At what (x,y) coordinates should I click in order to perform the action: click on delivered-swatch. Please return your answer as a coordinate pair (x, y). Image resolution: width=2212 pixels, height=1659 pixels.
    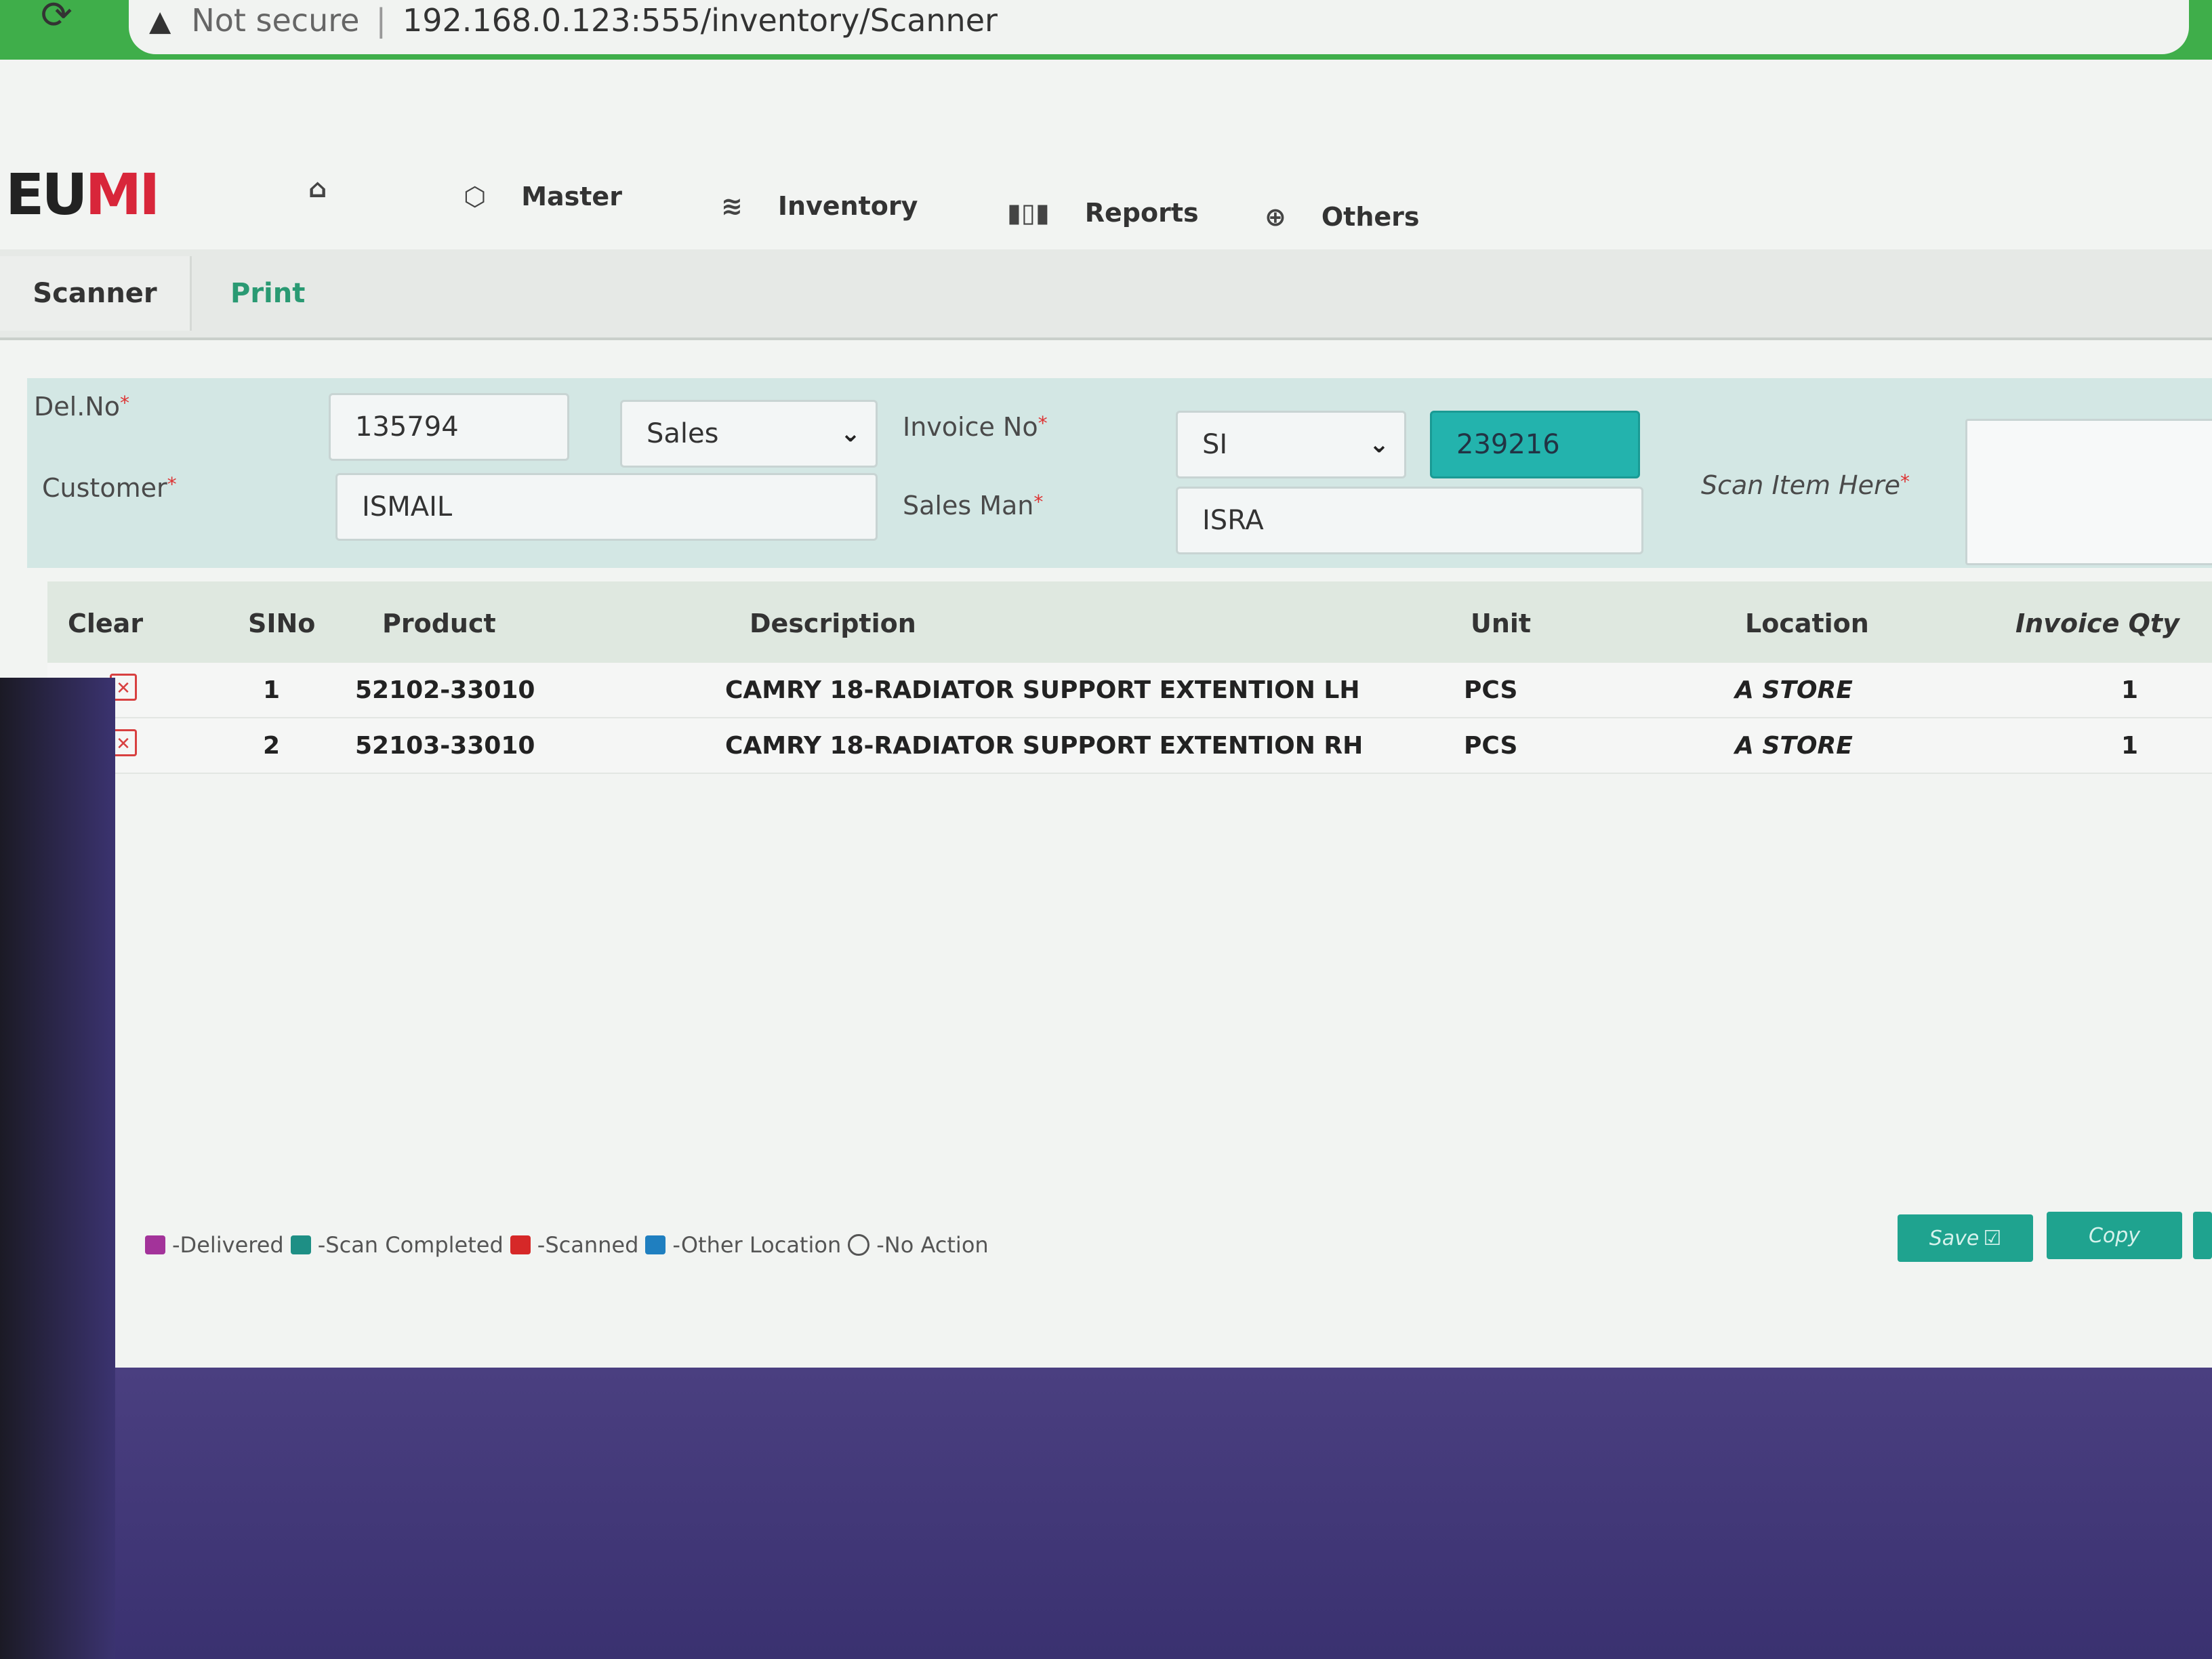
    Looking at the image, I should click on (155, 1244).